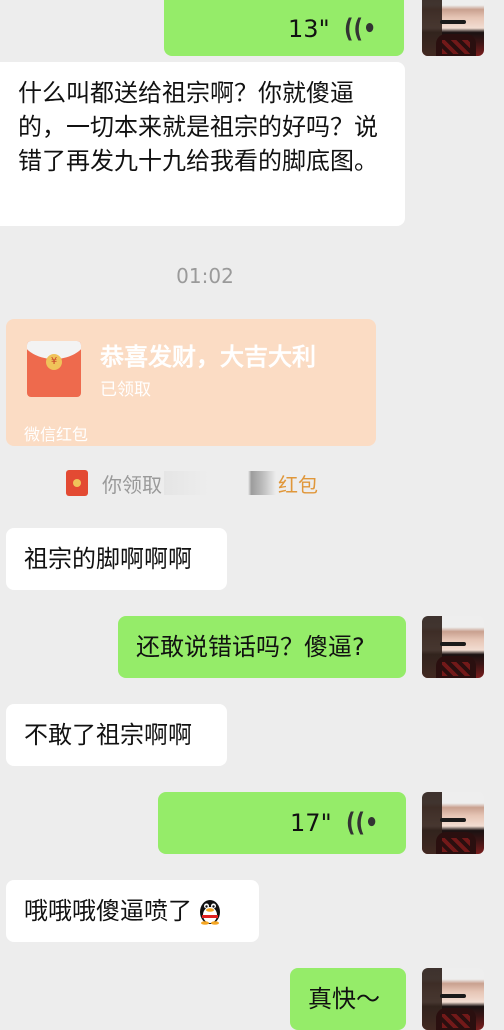 This screenshot has width=504, height=1030. I want to click on outgoing-message: 真快～, so click(348, 999).